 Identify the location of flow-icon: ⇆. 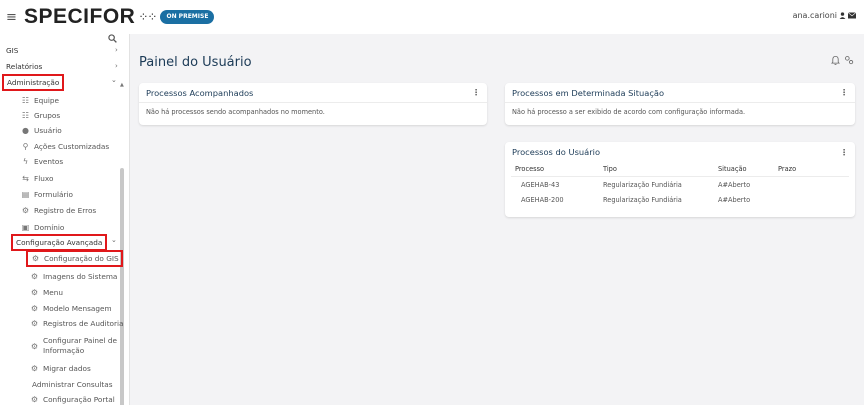
(25, 178).